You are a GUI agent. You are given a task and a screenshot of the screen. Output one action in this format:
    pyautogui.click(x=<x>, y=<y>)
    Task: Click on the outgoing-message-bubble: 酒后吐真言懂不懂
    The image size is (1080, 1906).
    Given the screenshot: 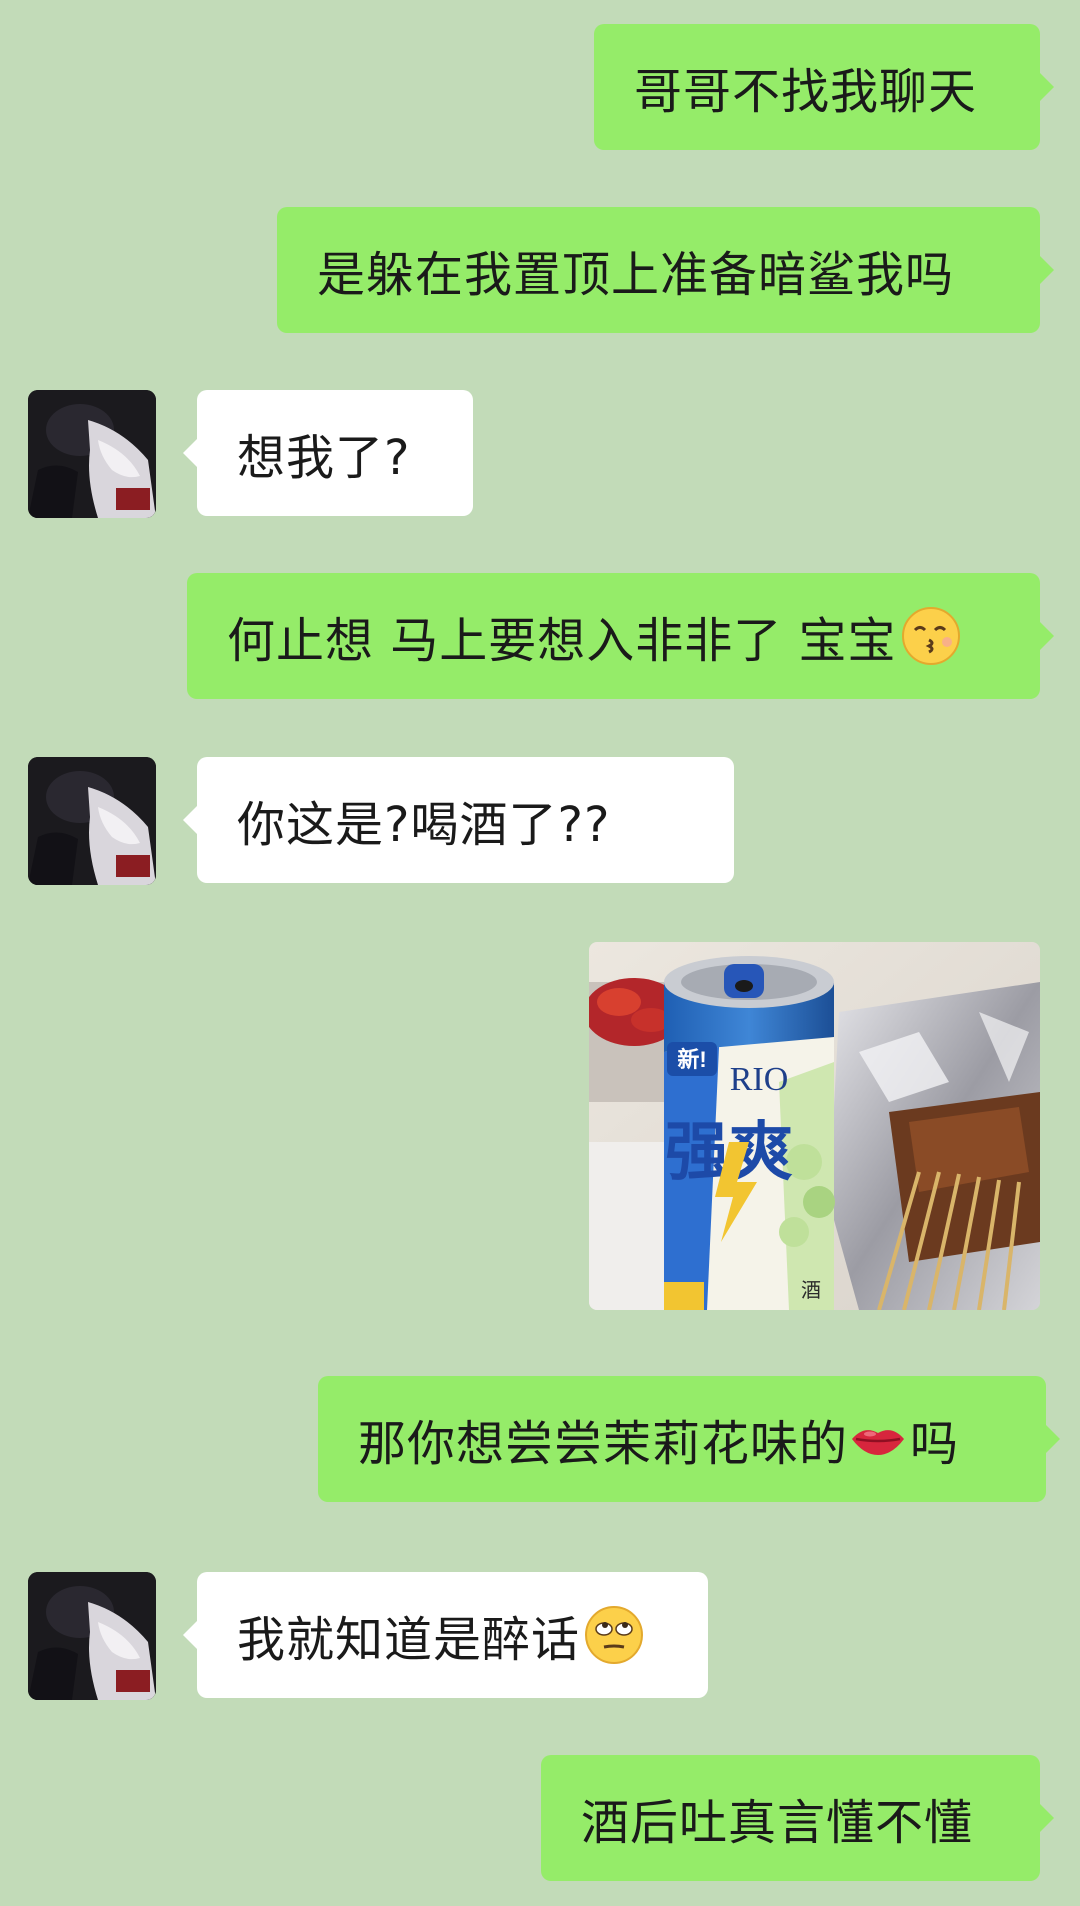 What is the action you would take?
    pyautogui.click(x=797, y=1818)
    